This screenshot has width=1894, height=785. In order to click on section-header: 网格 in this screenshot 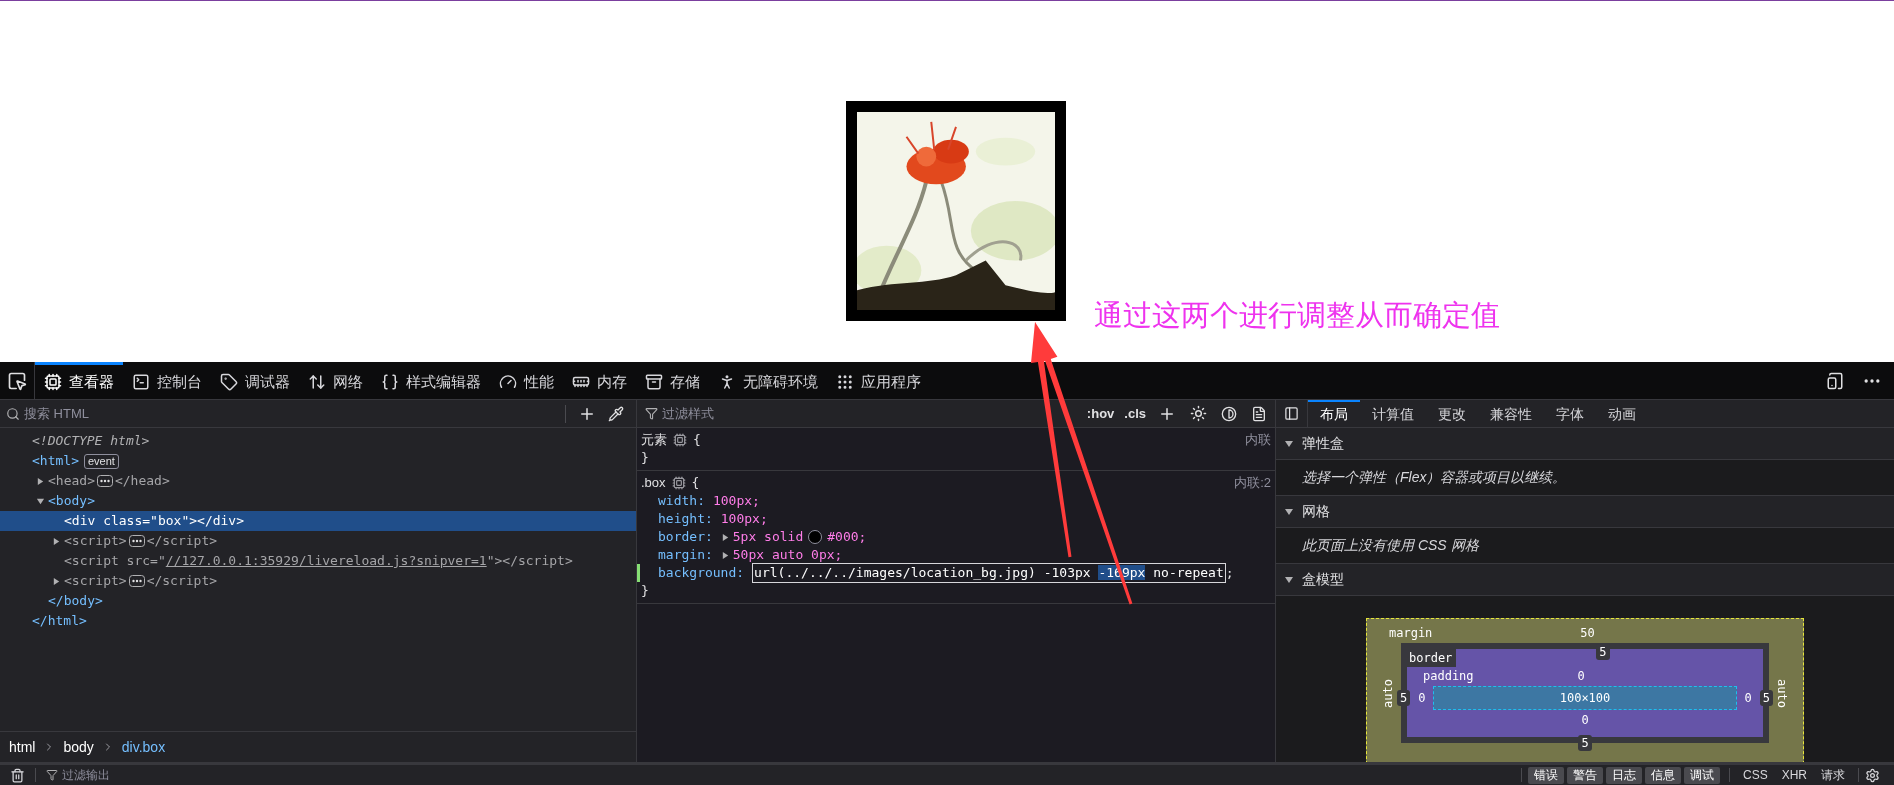, I will do `click(1585, 512)`.